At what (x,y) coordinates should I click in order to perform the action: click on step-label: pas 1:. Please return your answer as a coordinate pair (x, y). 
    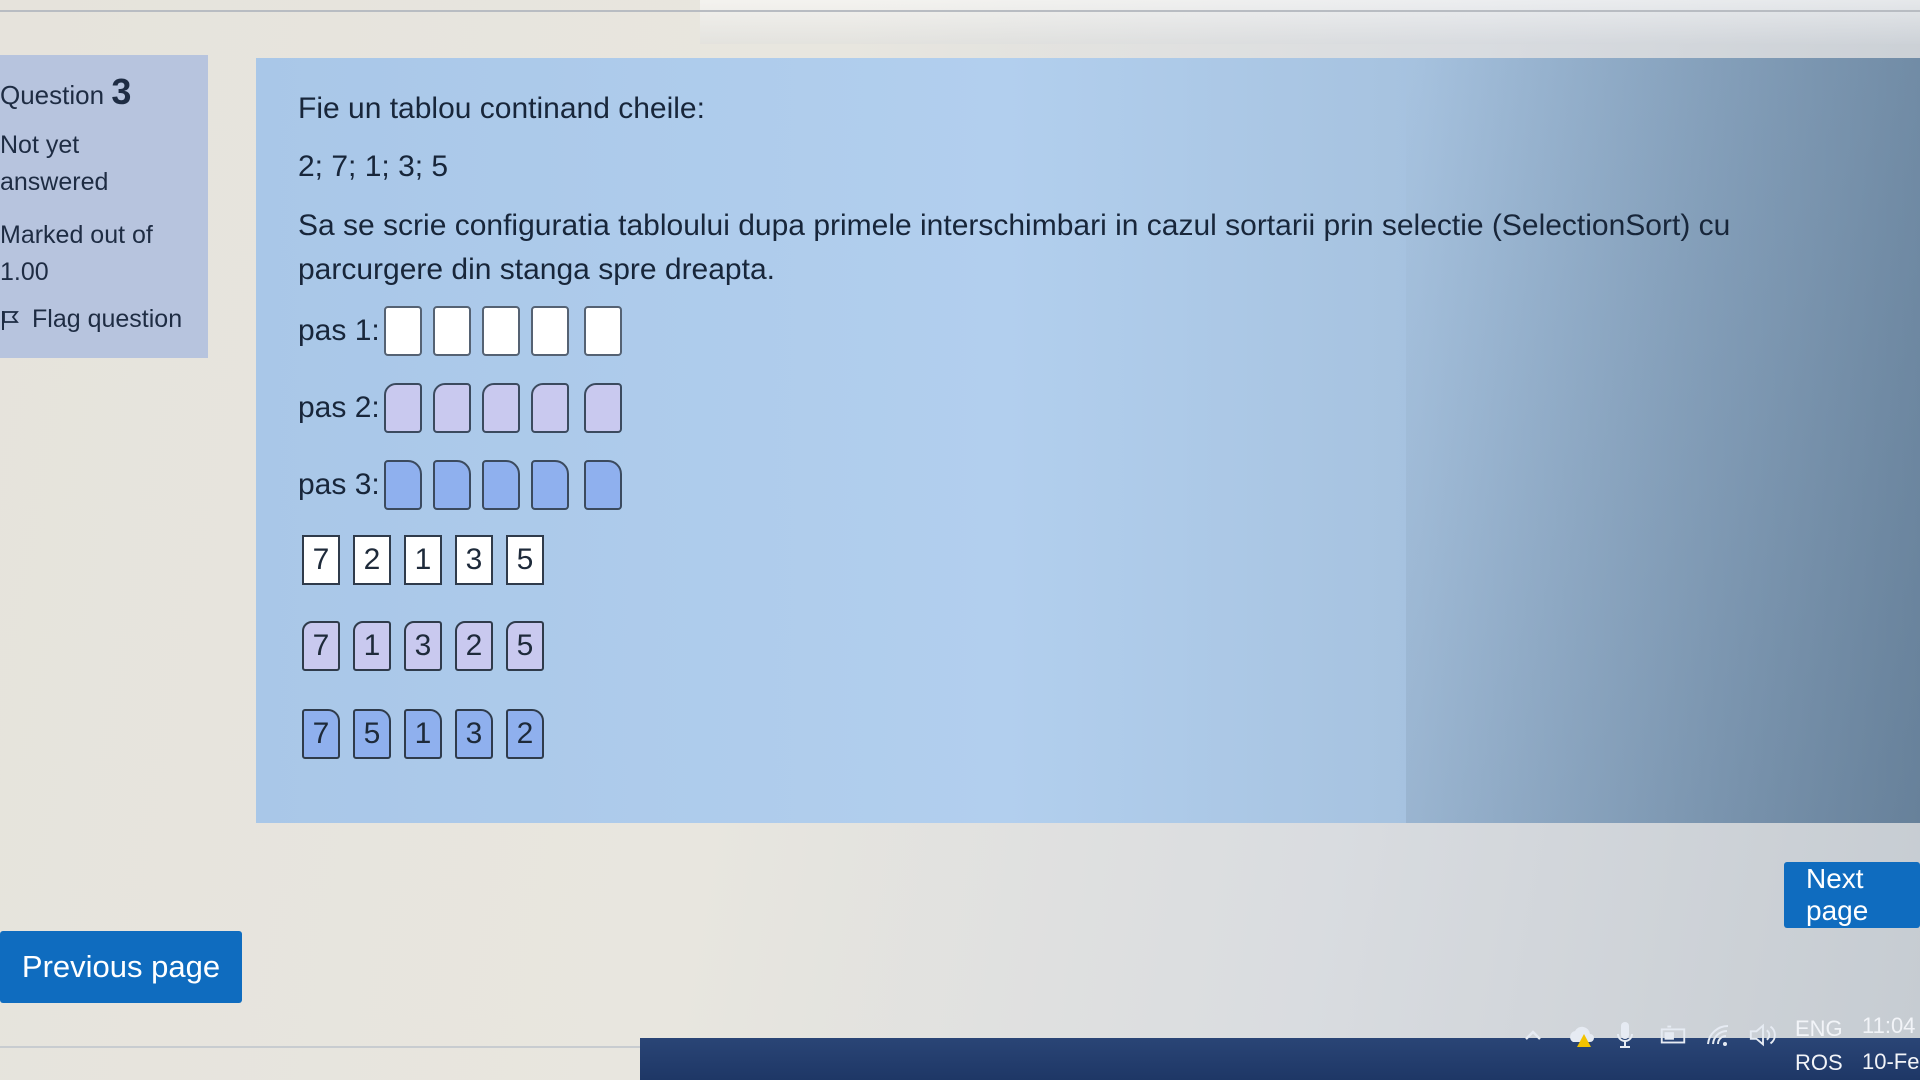
    Looking at the image, I should click on (339, 330).